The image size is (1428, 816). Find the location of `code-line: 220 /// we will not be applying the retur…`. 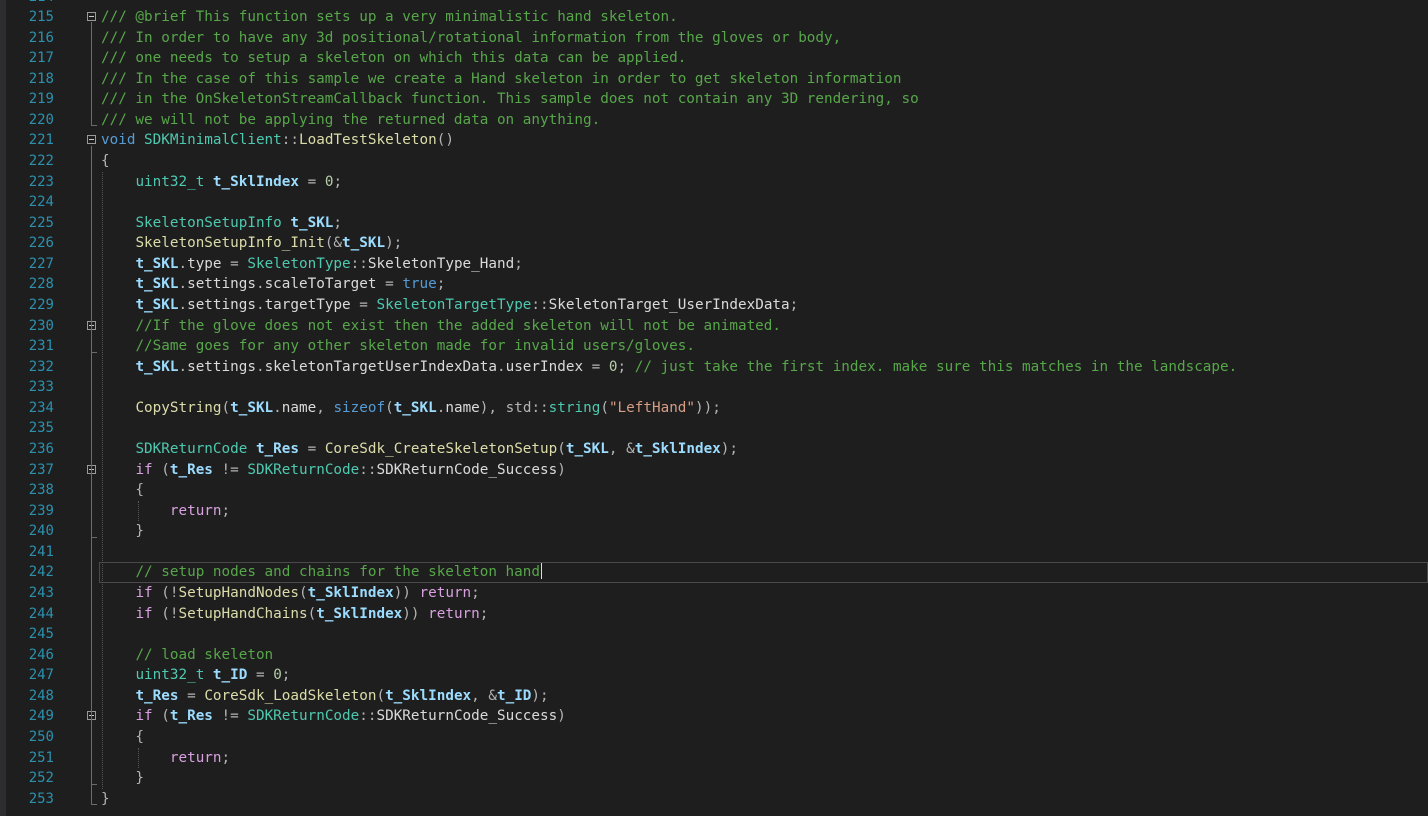

code-line: 220 /// we will not be applying the retur… is located at coordinates (714, 120).